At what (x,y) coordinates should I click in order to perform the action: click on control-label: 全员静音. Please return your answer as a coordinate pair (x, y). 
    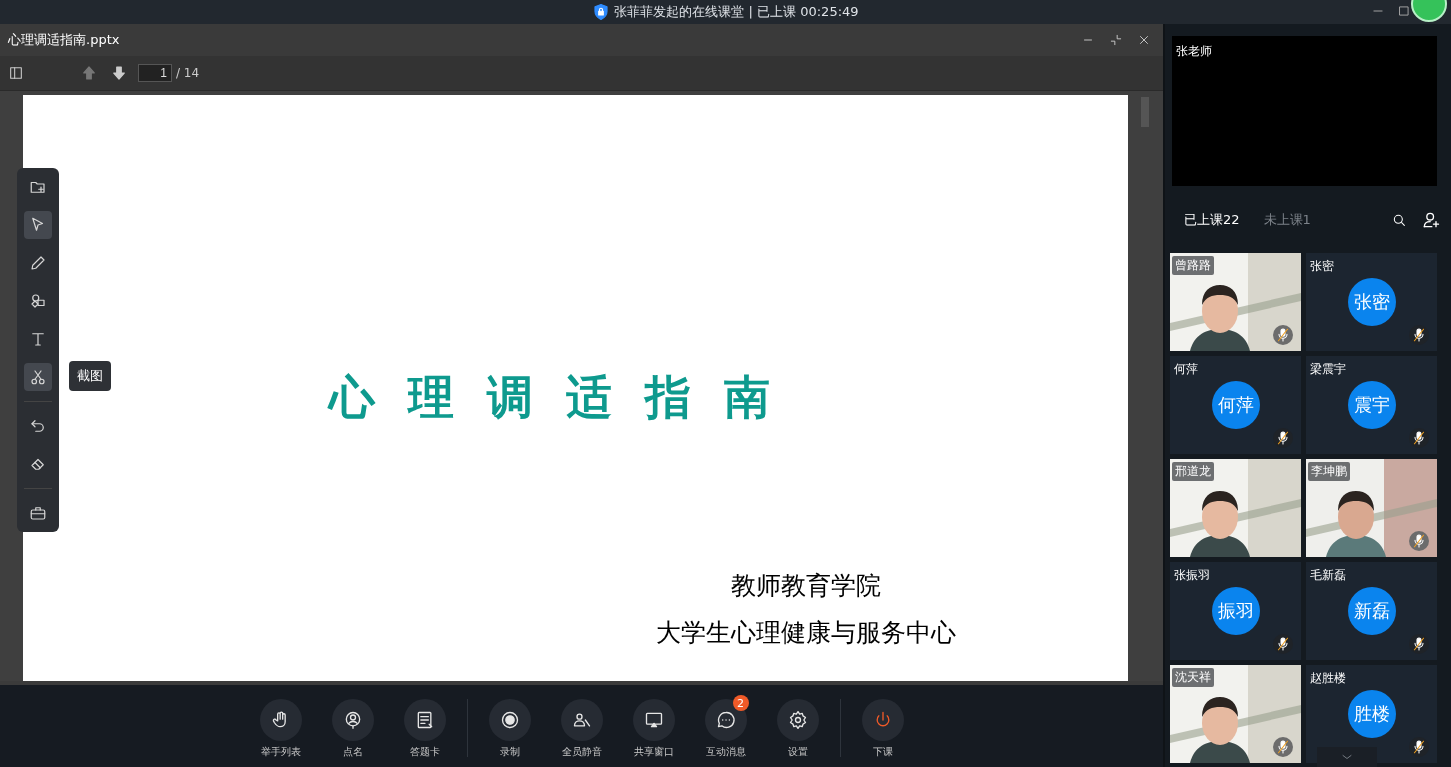
    Looking at the image, I should click on (581, 752).